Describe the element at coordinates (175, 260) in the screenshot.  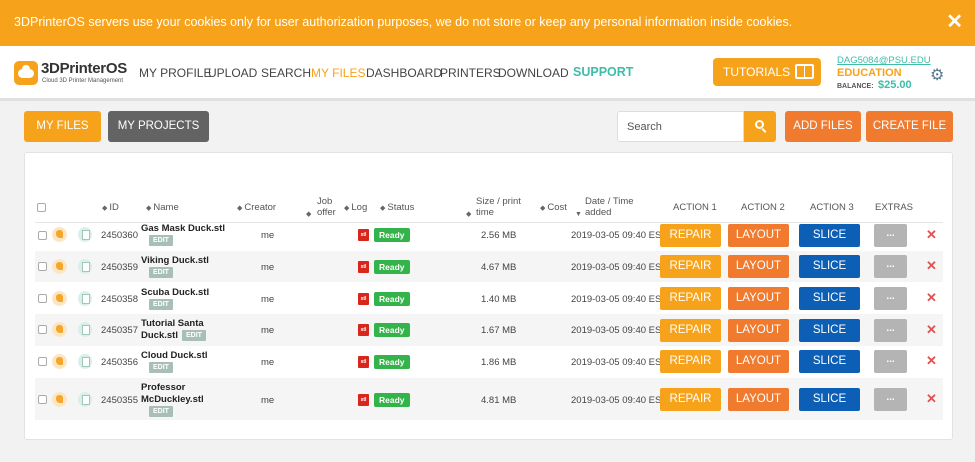
I see `file-name: Viking Duck.stl` at that location.